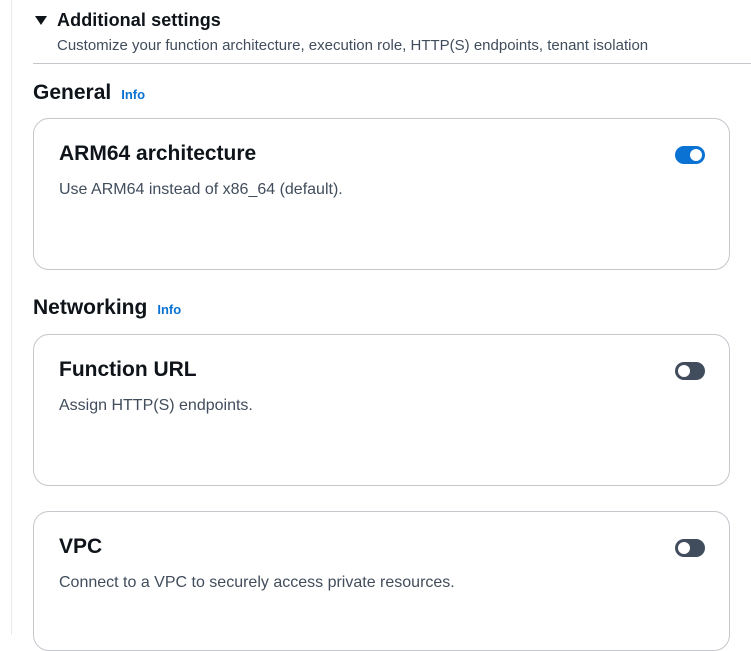  I want to click on networking-info-link: Info, so click(169, 309).